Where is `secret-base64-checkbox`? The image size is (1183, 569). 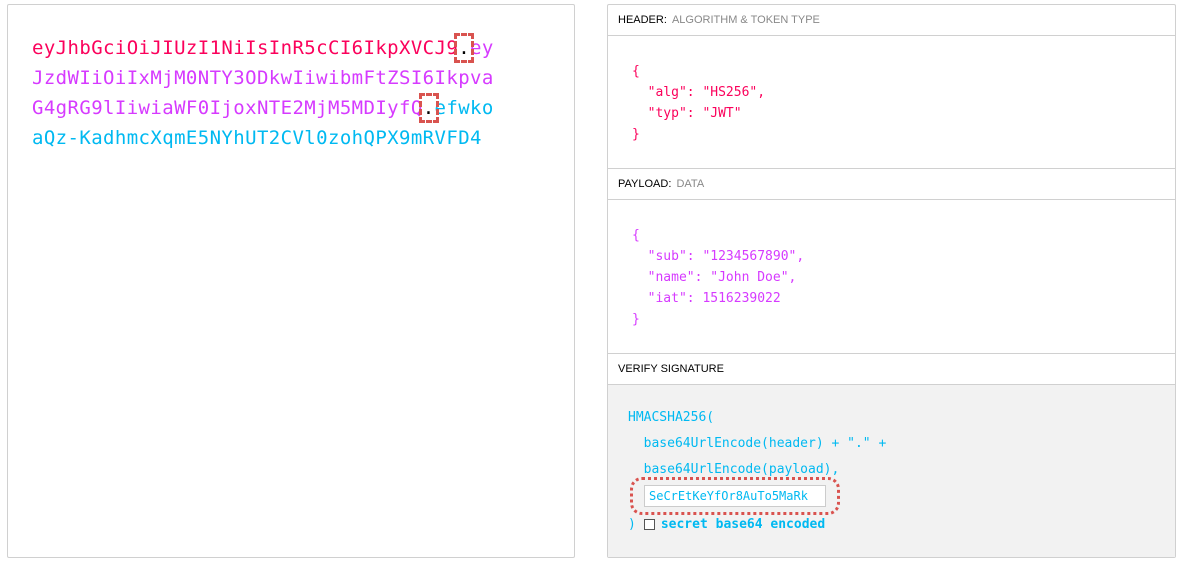
secret-base64-checkbox is located at coordinates (649, 524).